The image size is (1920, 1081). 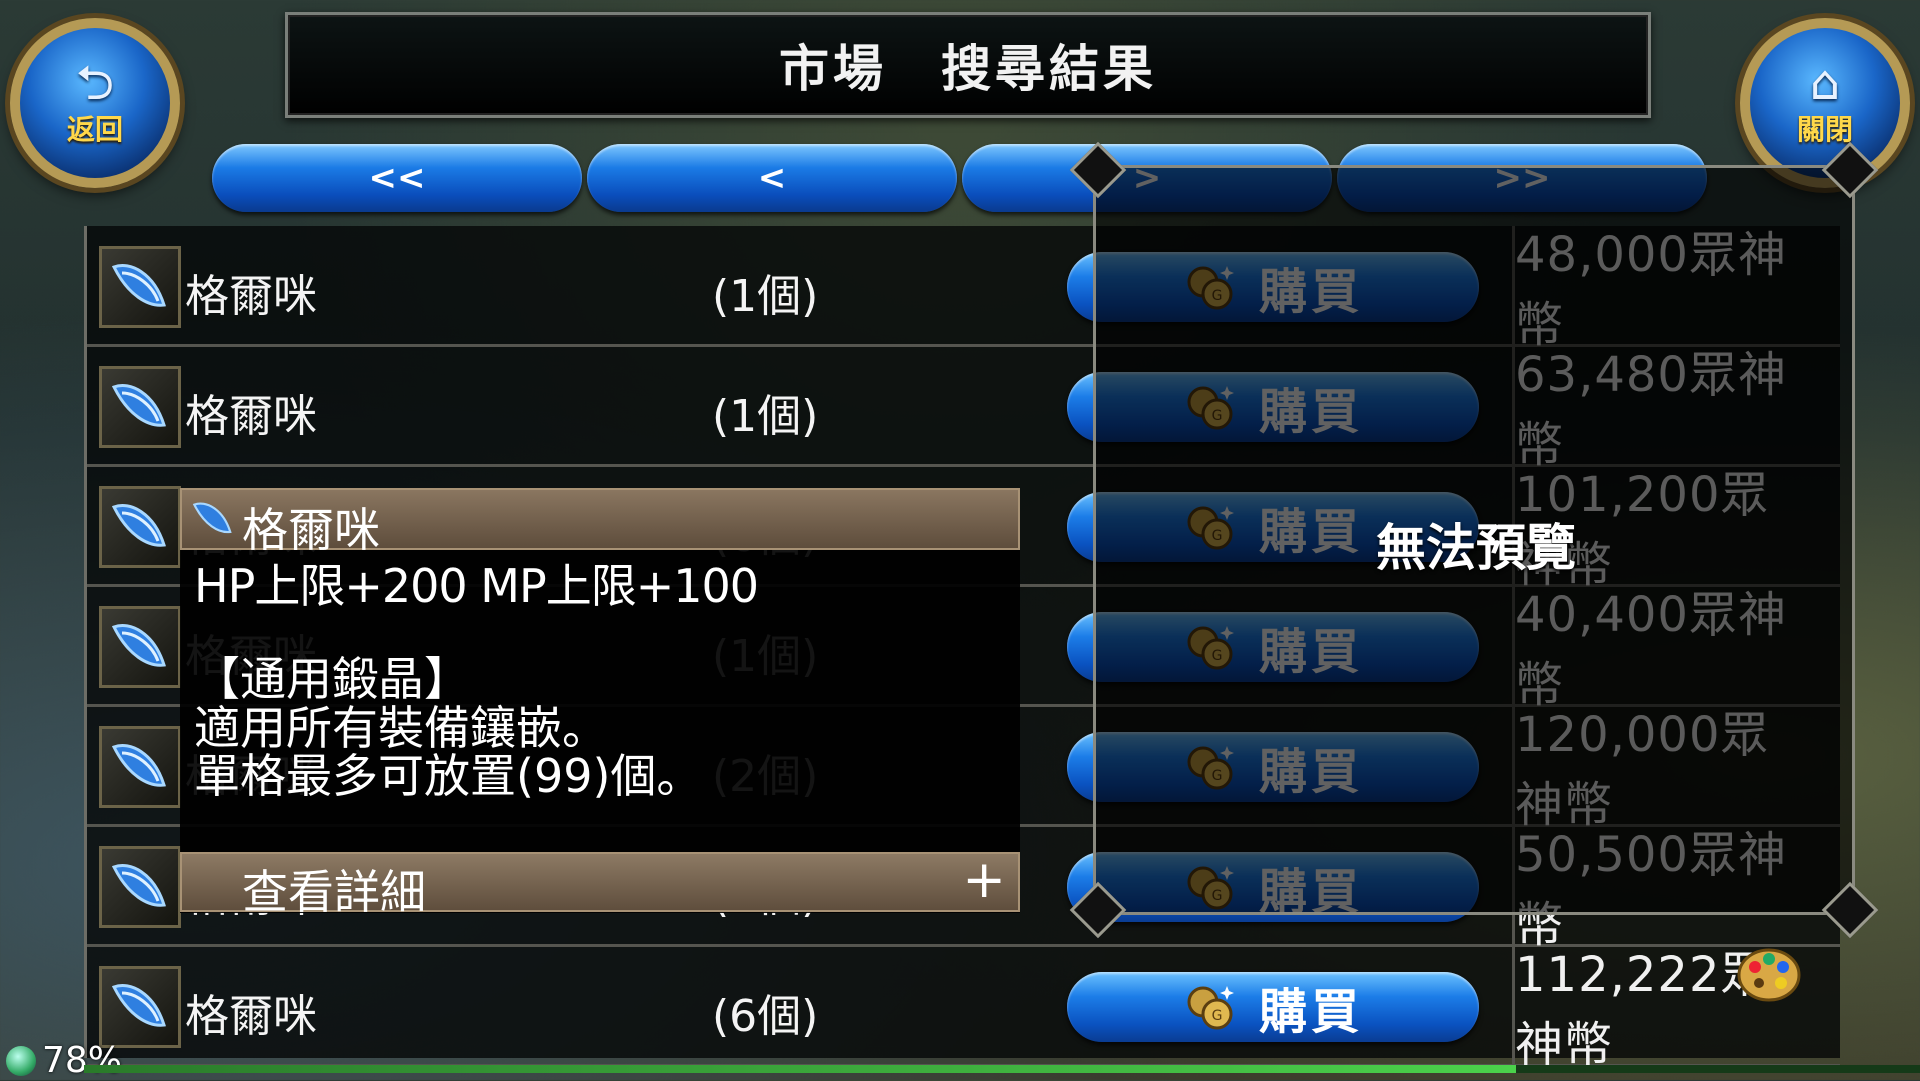 What do you see at coordinates (95, 83) in the screenshot?
I see `back-arrow-icon: ⮌` at bounding box center [95, 83].